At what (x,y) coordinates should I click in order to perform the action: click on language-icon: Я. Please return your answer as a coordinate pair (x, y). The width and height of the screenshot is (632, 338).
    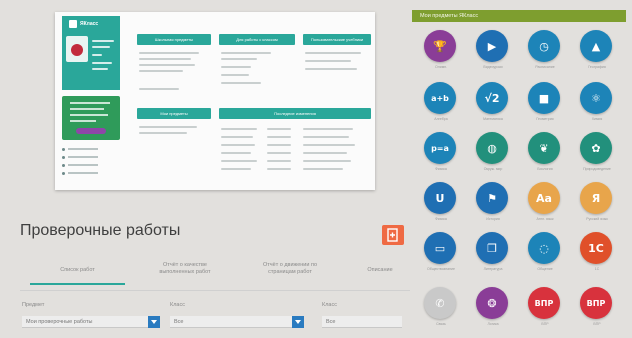
    Looking at the image, I should click on (596, 198).